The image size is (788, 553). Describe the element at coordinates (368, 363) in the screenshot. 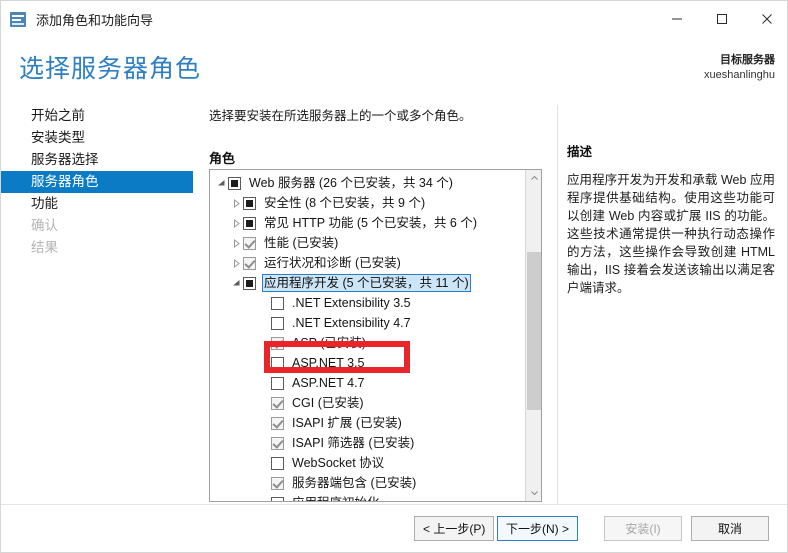

I see `tree-row: ASP.NET 3.5` at that location.